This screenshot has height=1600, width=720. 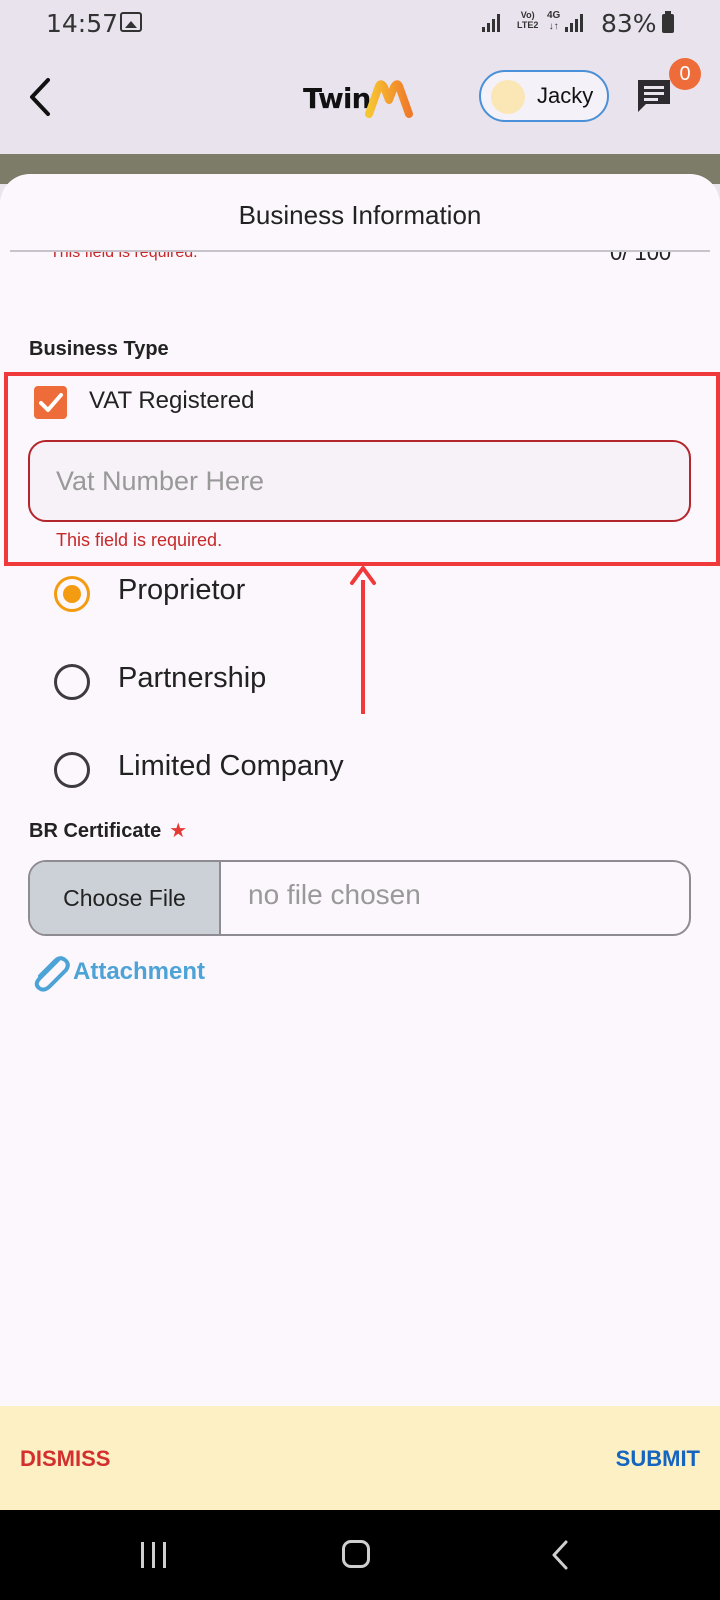 I want to click on br-certificate-label: BR Certificate ★, so click(x=108, y=830).